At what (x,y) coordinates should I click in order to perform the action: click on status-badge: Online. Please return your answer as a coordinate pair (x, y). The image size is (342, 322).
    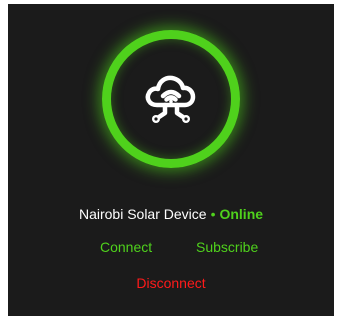
    Looking at the image, I should click on (241, 214).